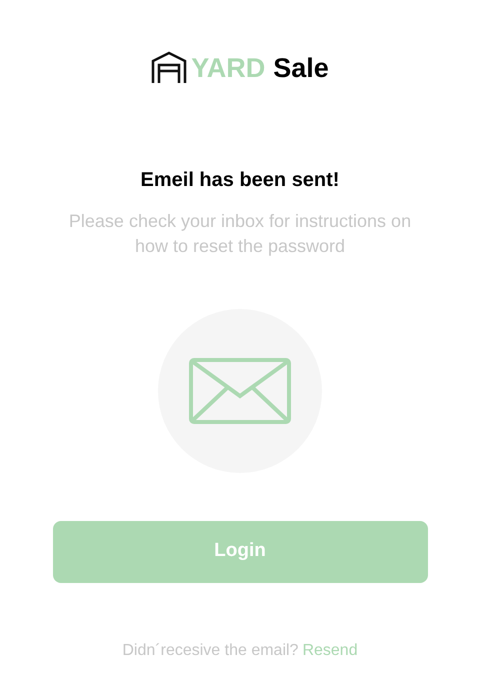  What do you see at coordinates (210, 650) in the screenshot?
I see `footer-text: Didn´recesive the email?` at bounding box center [210, 650].